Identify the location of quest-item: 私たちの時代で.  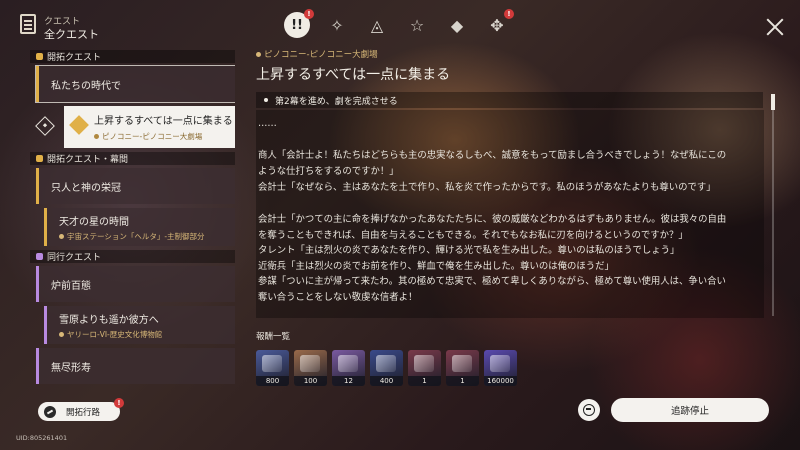
(135, 84).